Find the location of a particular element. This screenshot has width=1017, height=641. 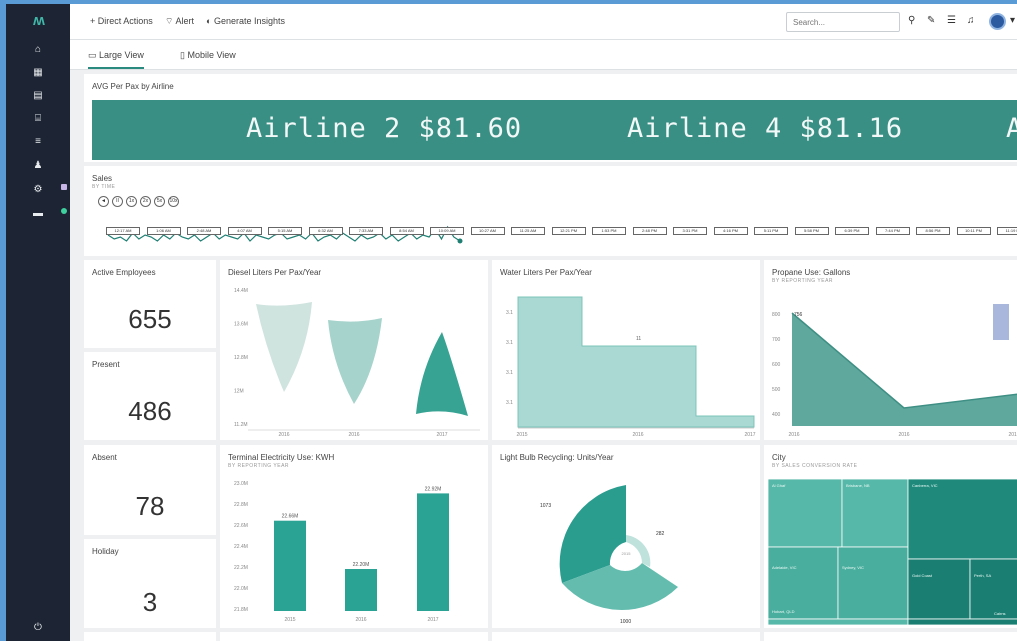

tab-large-view: ▭ Large View is located at coordinates (116, 59).